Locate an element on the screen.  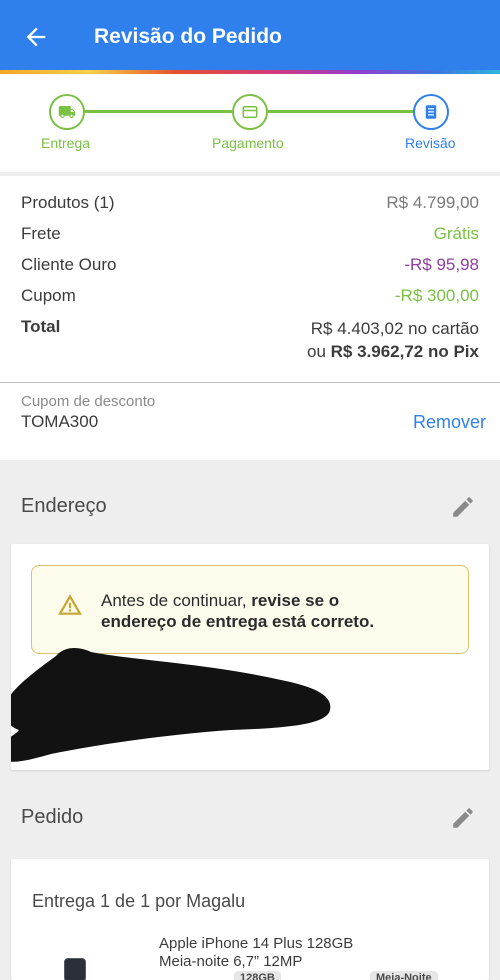
arrow-left-icon is located at coordinates (36, 37).